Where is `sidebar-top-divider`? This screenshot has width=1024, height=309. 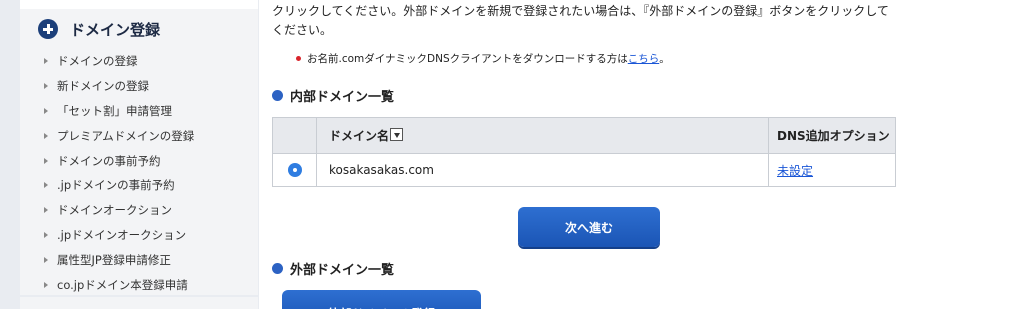
sidebar-top-divider is located at coordinates (139, 4).